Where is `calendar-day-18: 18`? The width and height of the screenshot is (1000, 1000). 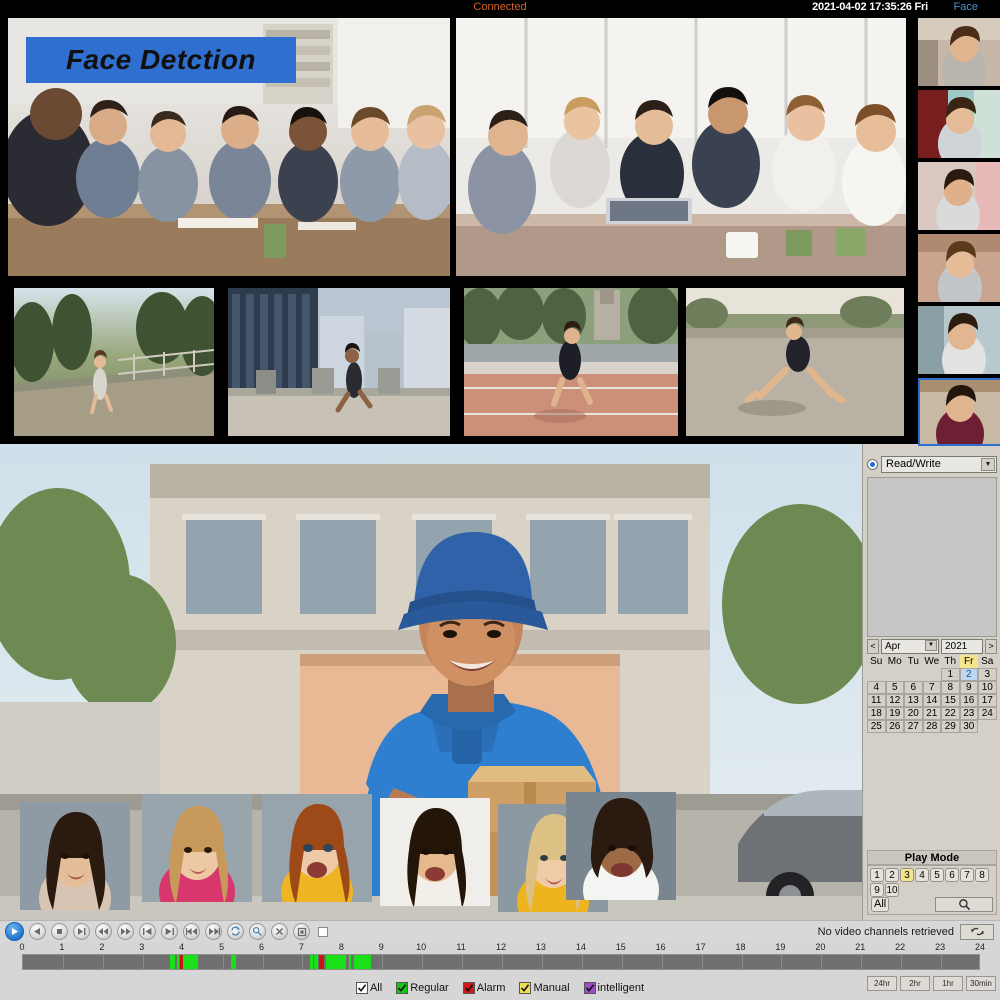 calendar-day-18: 18 is located at coordinates (876, 713).